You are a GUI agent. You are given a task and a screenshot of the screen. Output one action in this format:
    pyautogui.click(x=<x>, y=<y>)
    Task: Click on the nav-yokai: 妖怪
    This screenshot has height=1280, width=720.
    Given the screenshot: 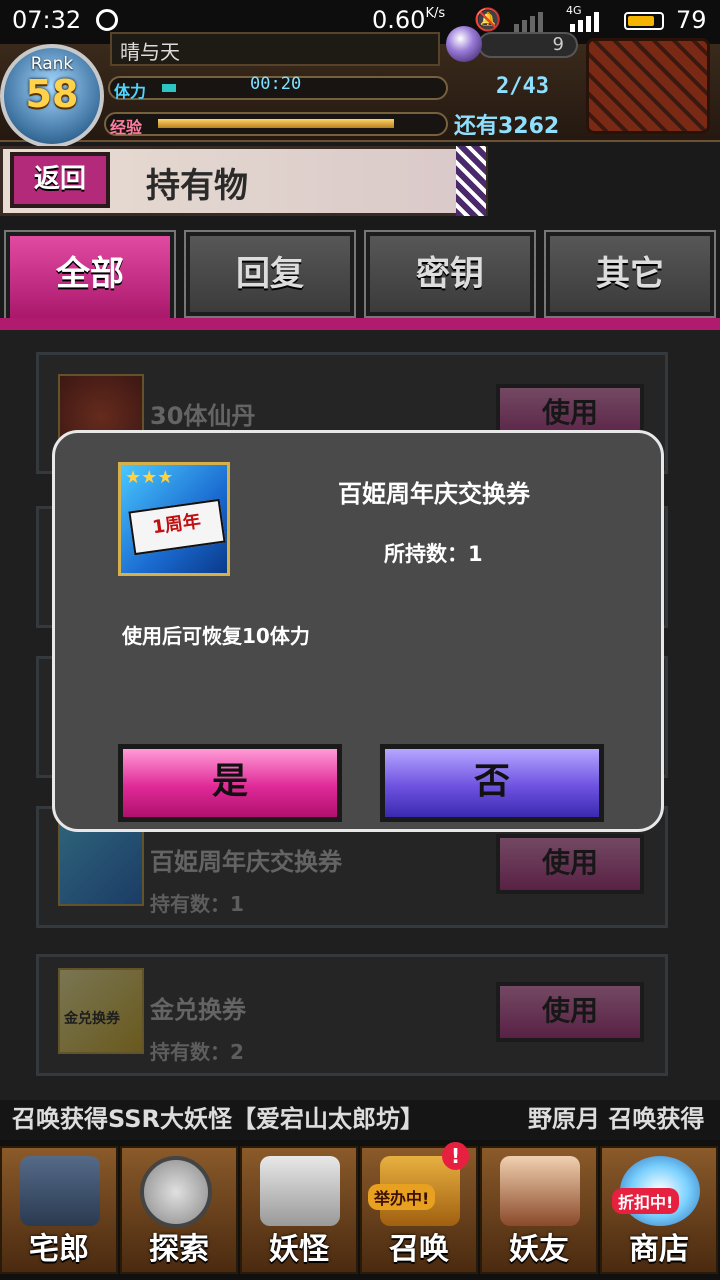 What is the action you would take?
    pyautogui.click(x=299, y=1210)
    